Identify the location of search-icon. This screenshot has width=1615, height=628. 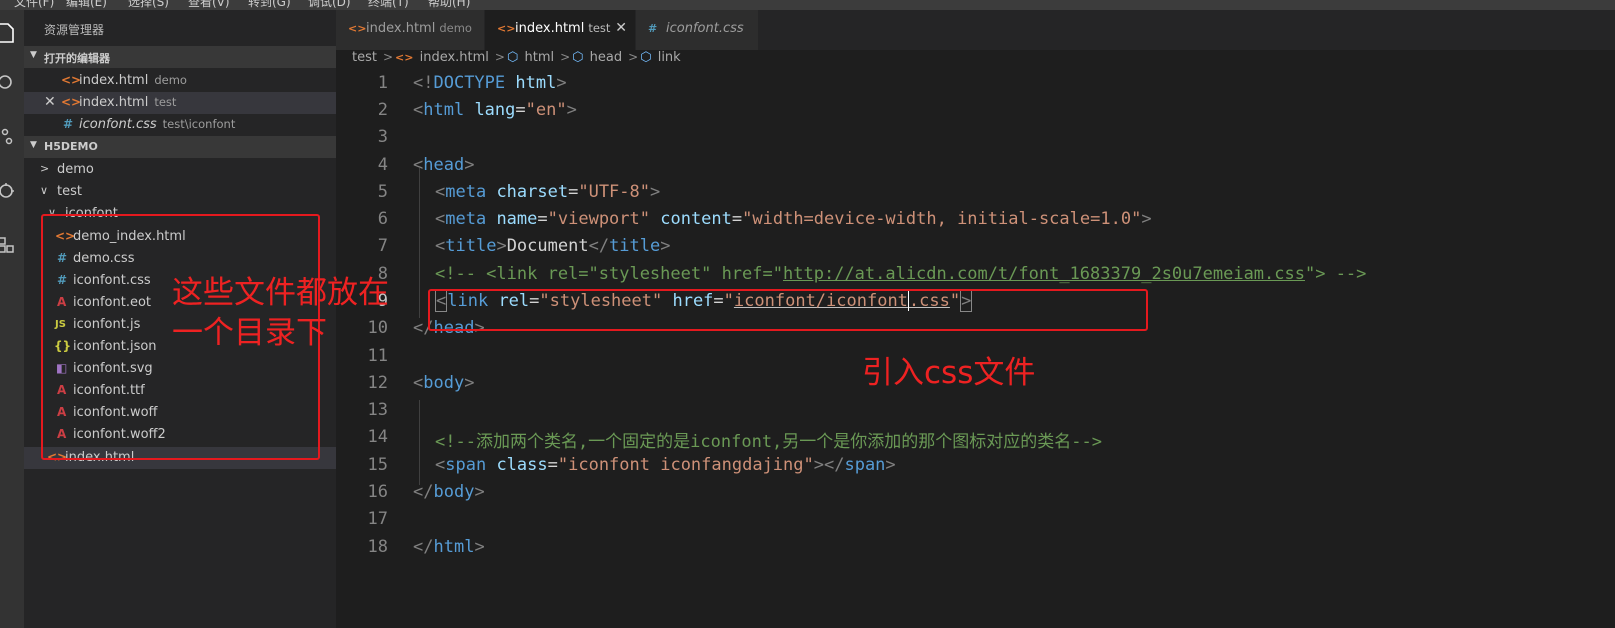
(12, 83).